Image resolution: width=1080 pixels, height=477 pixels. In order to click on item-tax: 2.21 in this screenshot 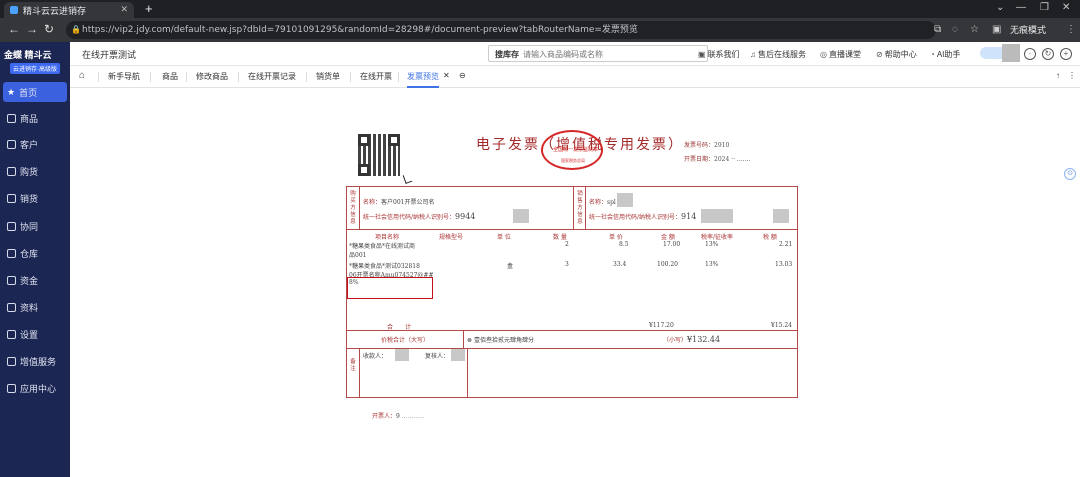, I will do `click(786, 244)`.